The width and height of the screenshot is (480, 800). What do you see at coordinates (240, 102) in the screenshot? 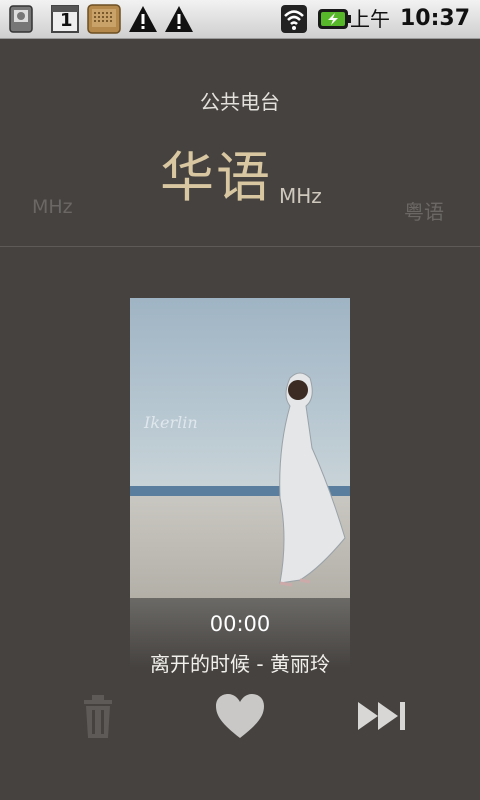
I see `station-category: 公共电台` at bounding box center [240, 102].